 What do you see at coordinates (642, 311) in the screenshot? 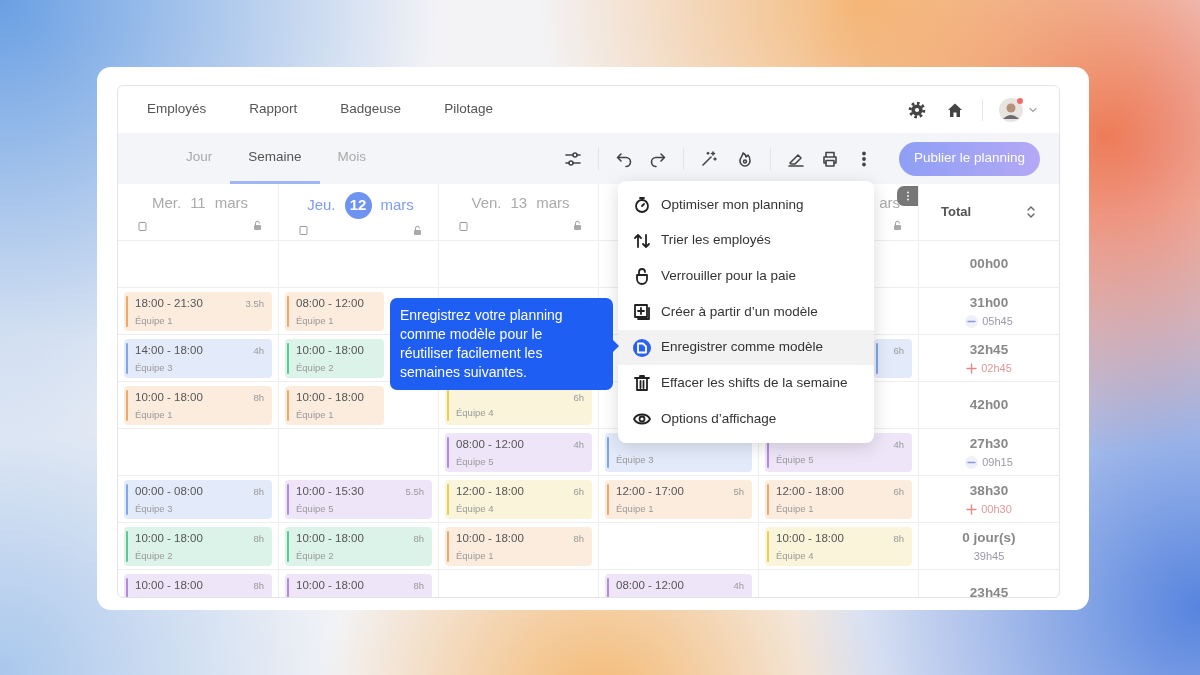
I see `add-template-icon` at bounding box center [642, 311].